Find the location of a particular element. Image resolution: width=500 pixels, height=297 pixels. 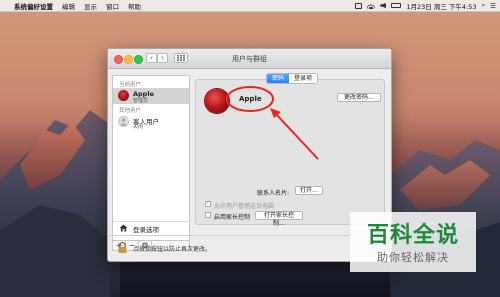

allow-admin-checkbox is located at coordinates (208, 203).